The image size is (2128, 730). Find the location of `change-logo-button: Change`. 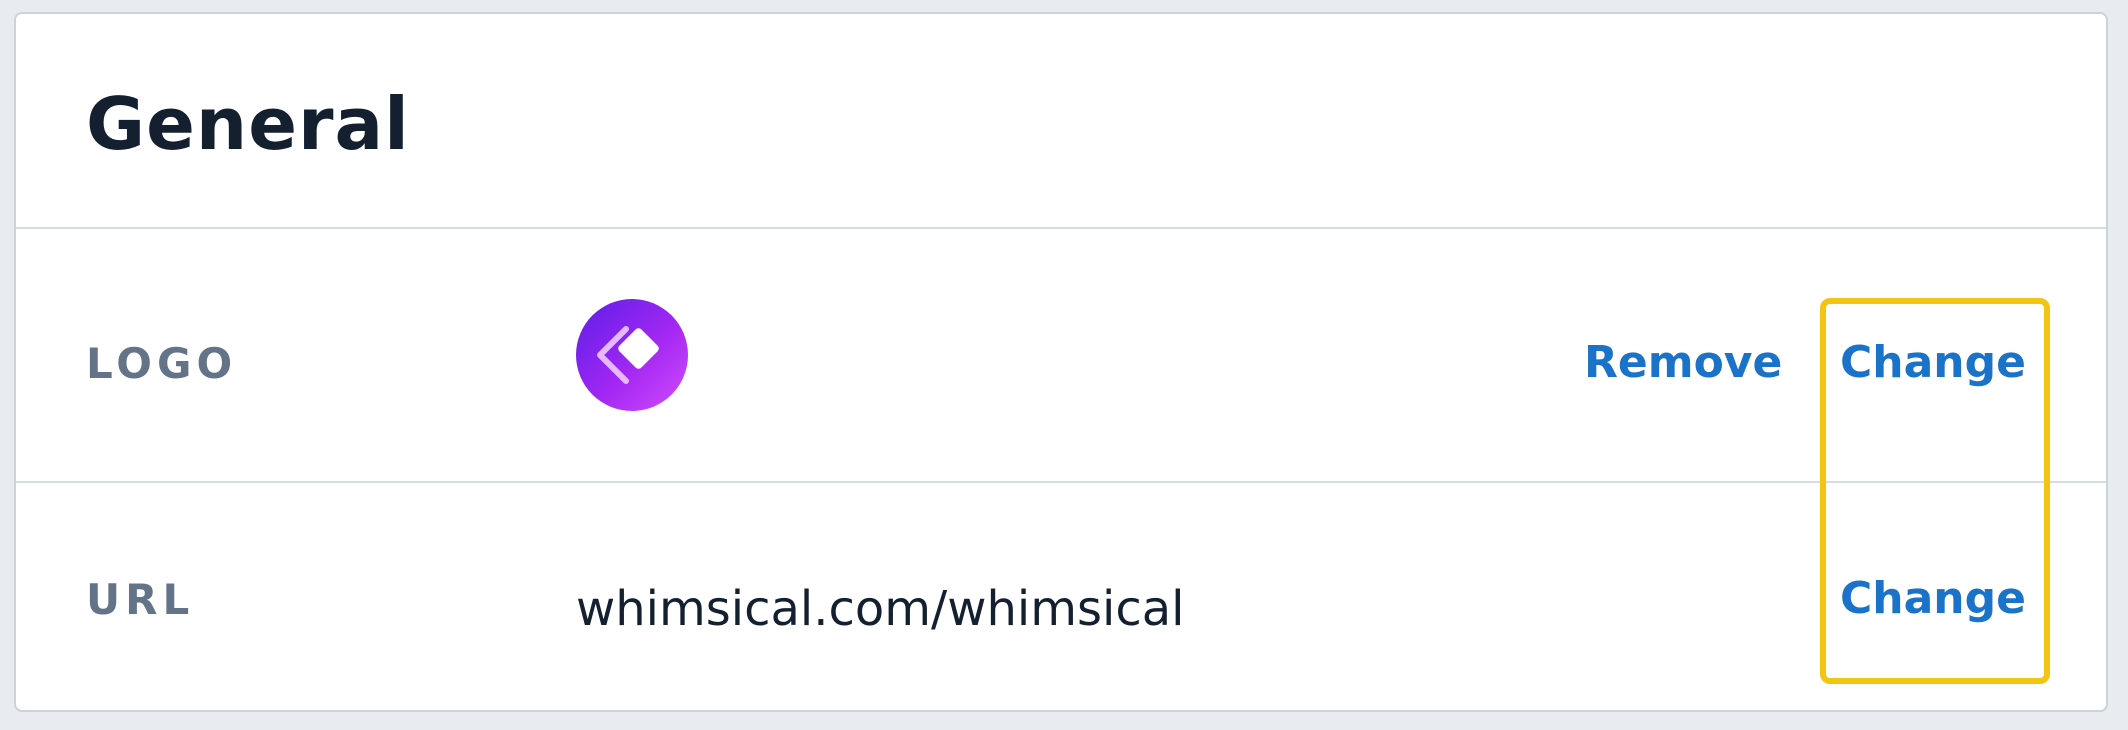

change-logo-button: Change is located at coordinates (1933, 362).